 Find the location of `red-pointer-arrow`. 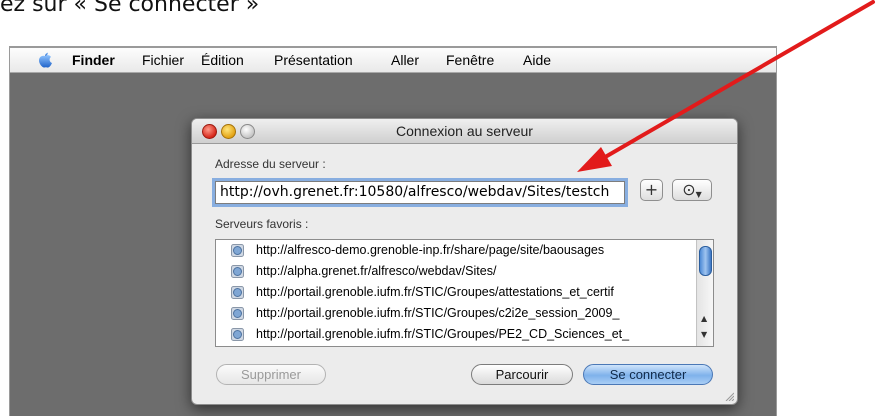

red-pointer-arrow is located at coordinates (726, 86).